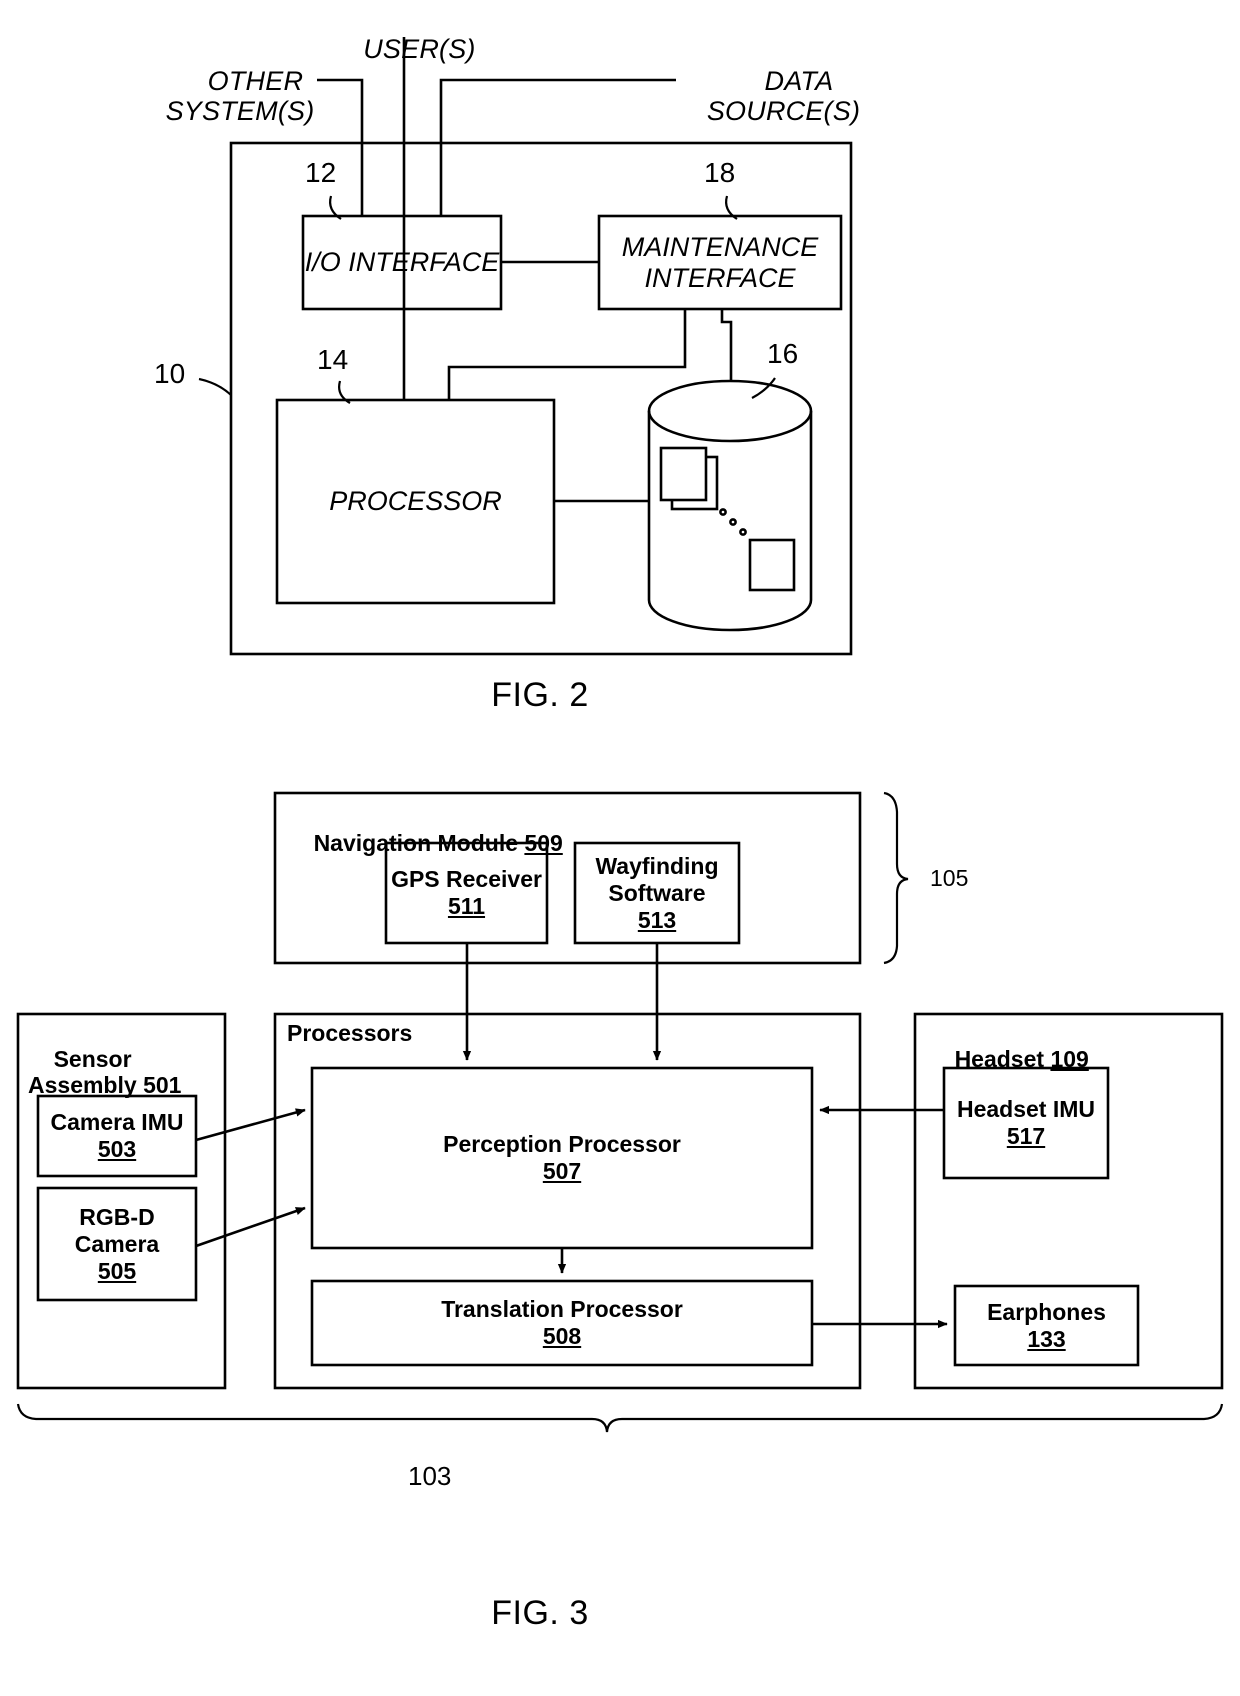  What do you see at coordinates (720, 172) in the screenshot?
I see `fig2-ref-18: 18` at bounding box center [720, 172].